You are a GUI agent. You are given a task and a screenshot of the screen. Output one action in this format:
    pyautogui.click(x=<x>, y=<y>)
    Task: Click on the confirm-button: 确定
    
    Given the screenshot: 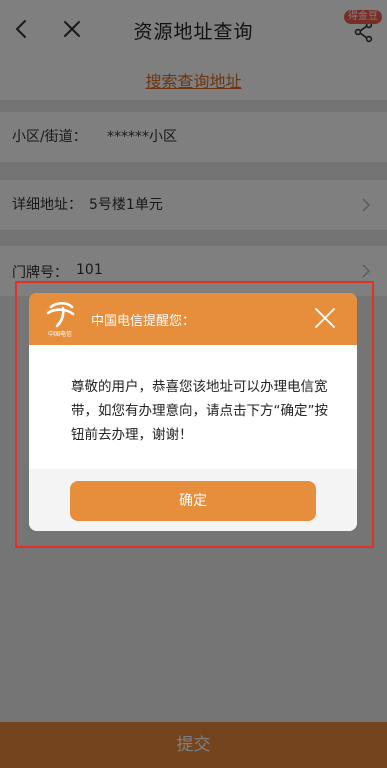 What is the action you would take?
    pyautogui.click(x=193, y=501)
    